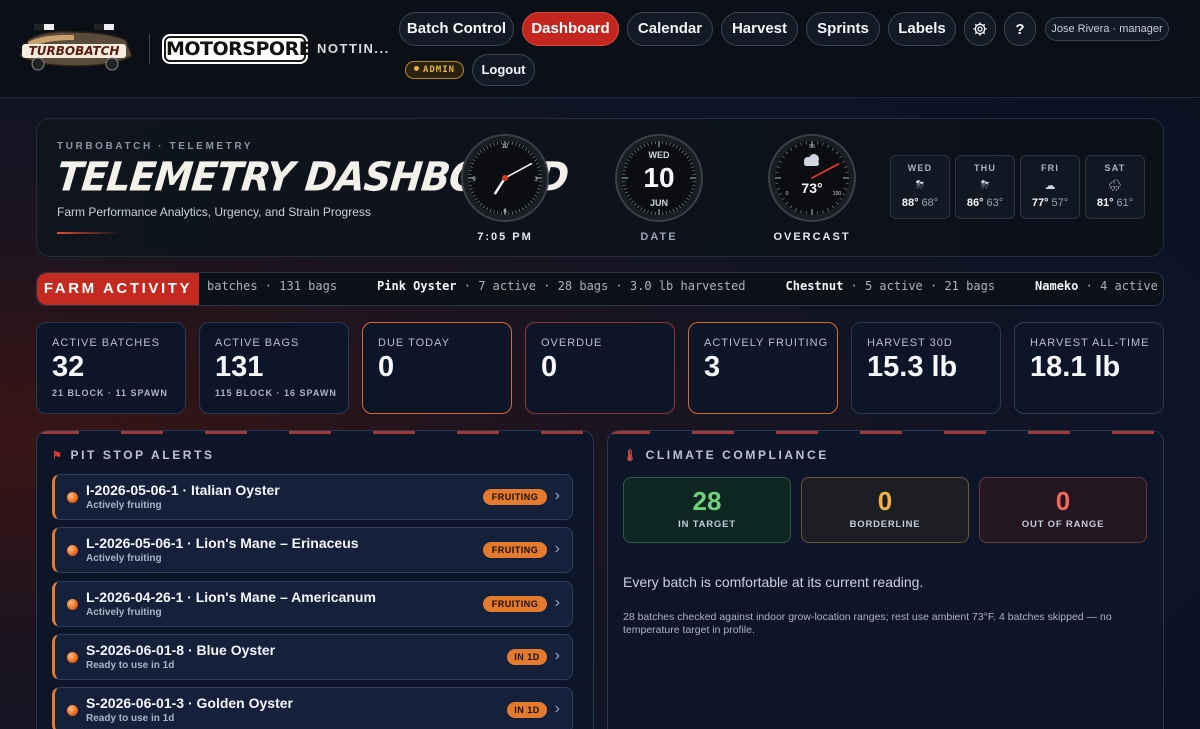 The image size is (1200, 729). I want to click on stat-card-active-bags: ACTIVE BAGS 131 115 BLOCK · 16 SPAWN, so click(274, 368).